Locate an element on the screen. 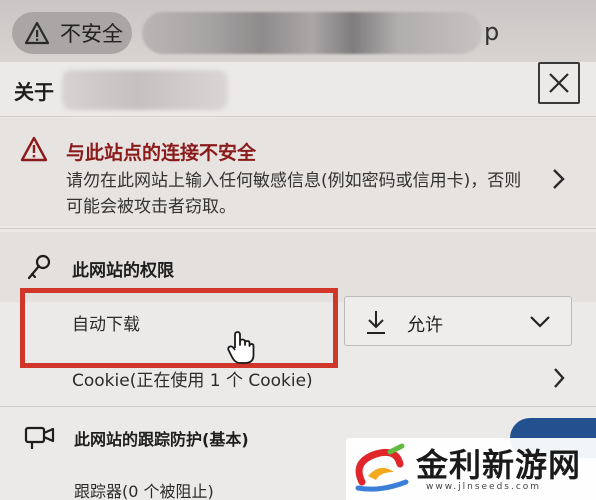 The image size is (596, 500). watermark: 金利新游网 www.jlnseeds.com is located at coordinates (471, 469).